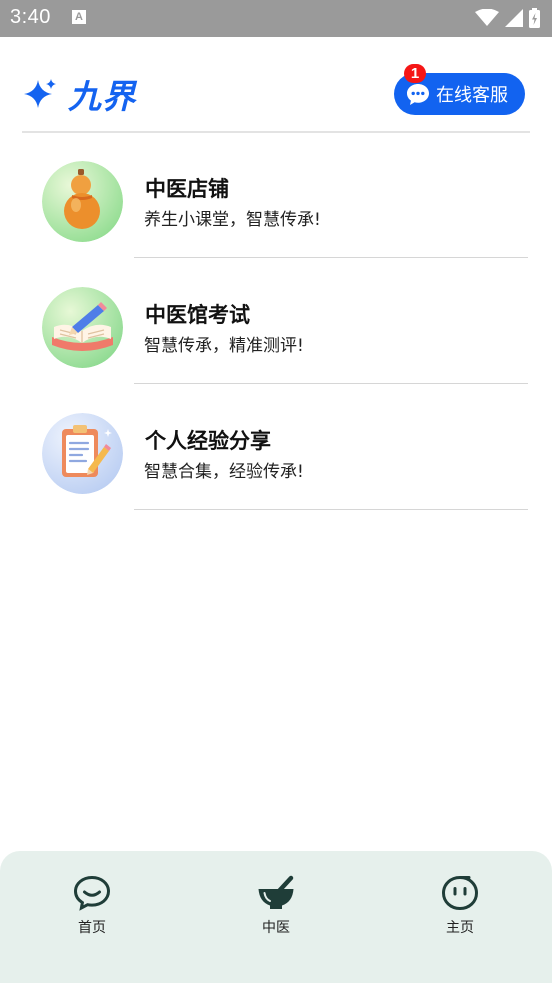 The image size is (552, 983). What do you see at coordinates (224, 472) in the screenshot?
I see `menu-item-subtitle: 智慧合集，经验传承!` at bounding box center [224, 472].